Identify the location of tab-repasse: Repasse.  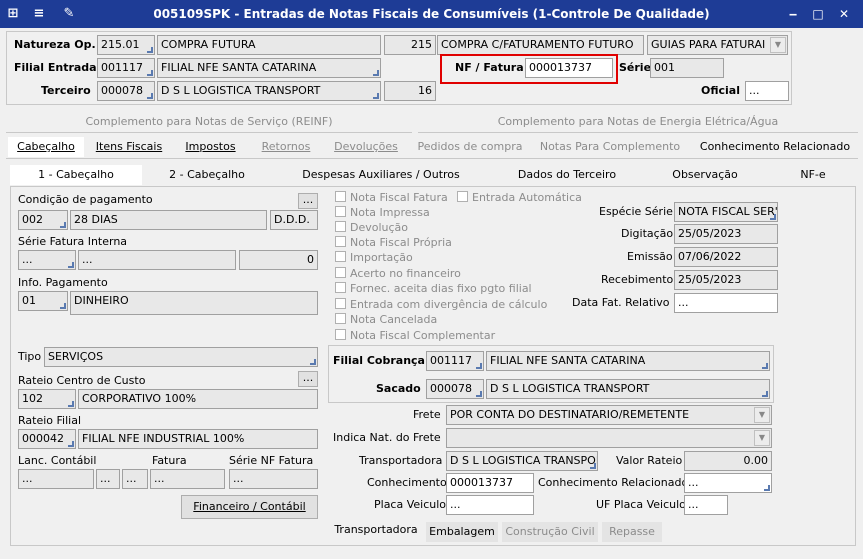
(632, 532).